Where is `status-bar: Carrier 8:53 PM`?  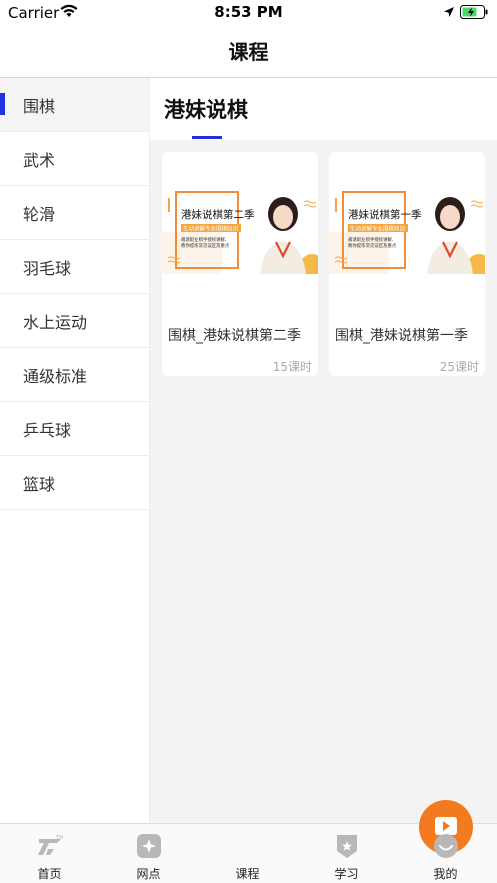 status-bar: Carrier 8:53 PM is located at coordinates (248, 13).